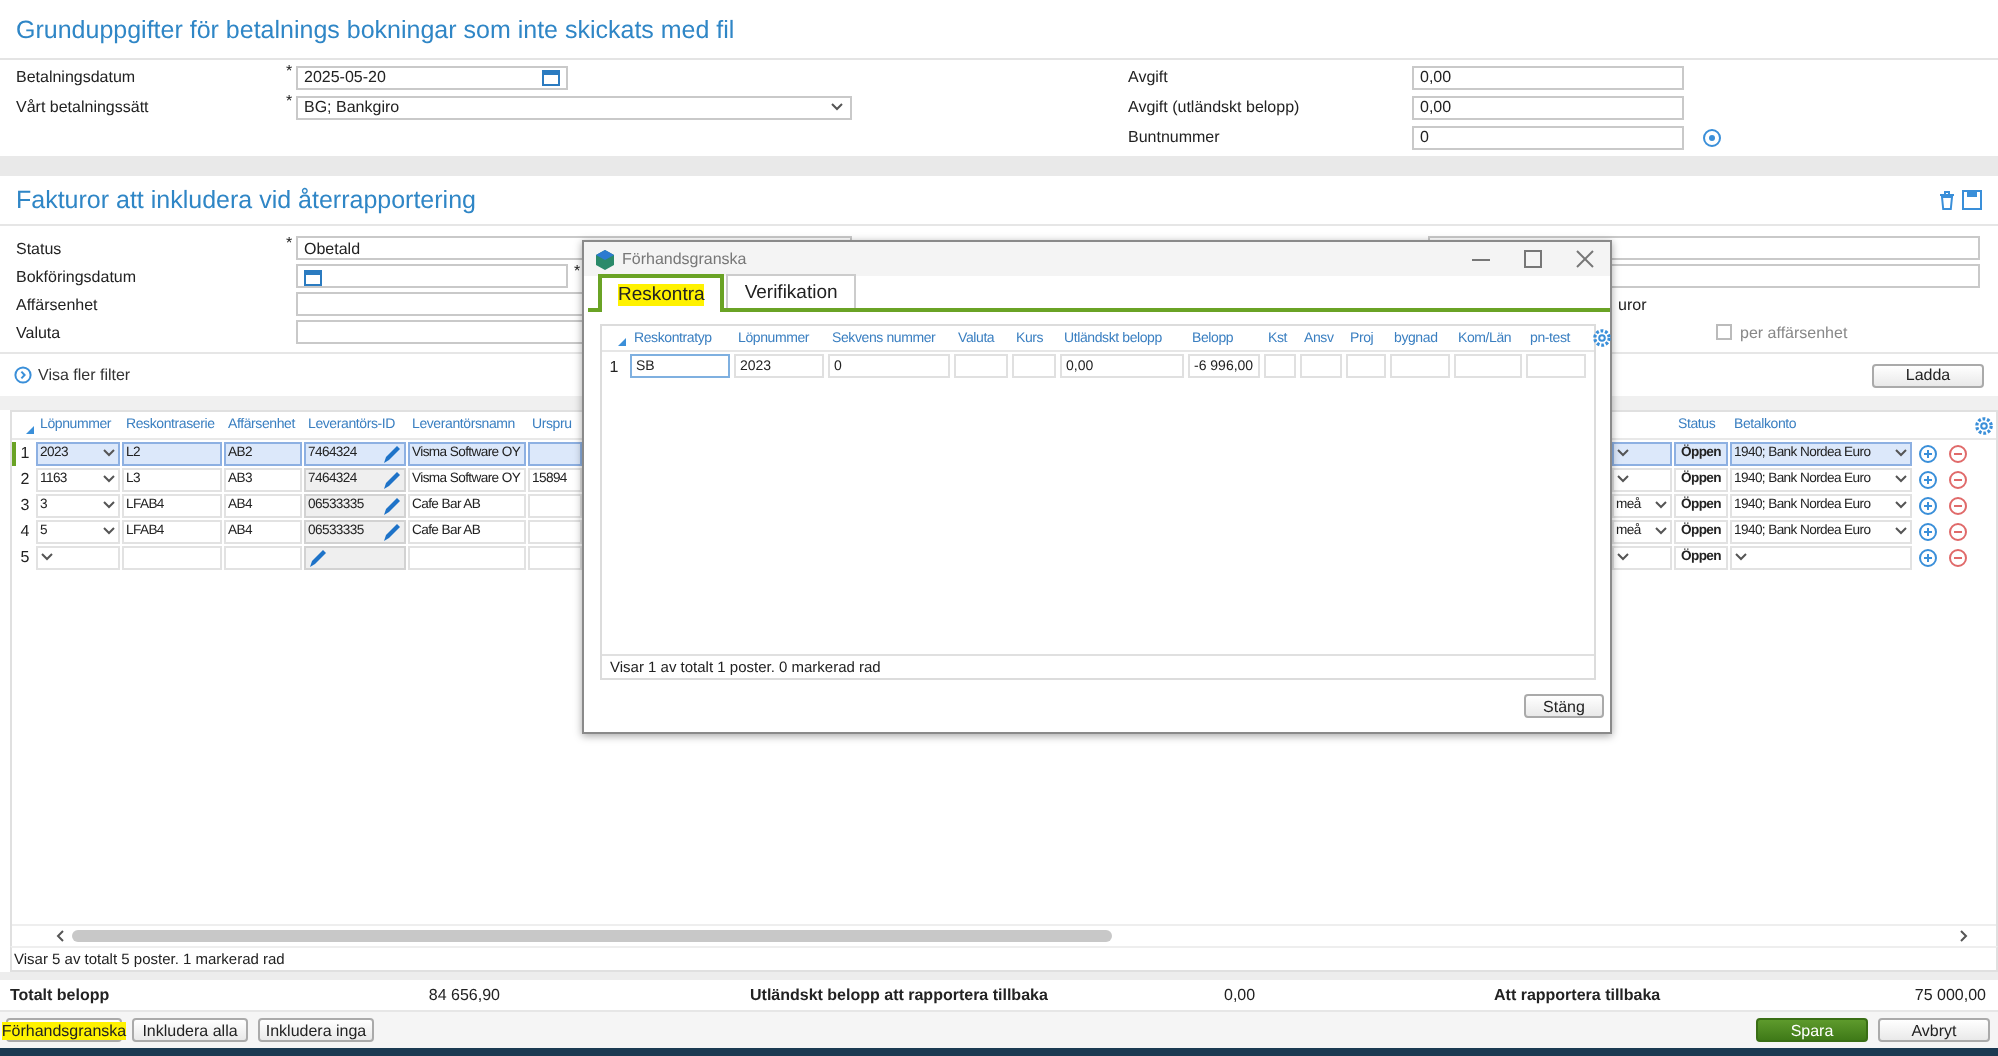  I want to click on scroll-left-icon, so click(60, 936).